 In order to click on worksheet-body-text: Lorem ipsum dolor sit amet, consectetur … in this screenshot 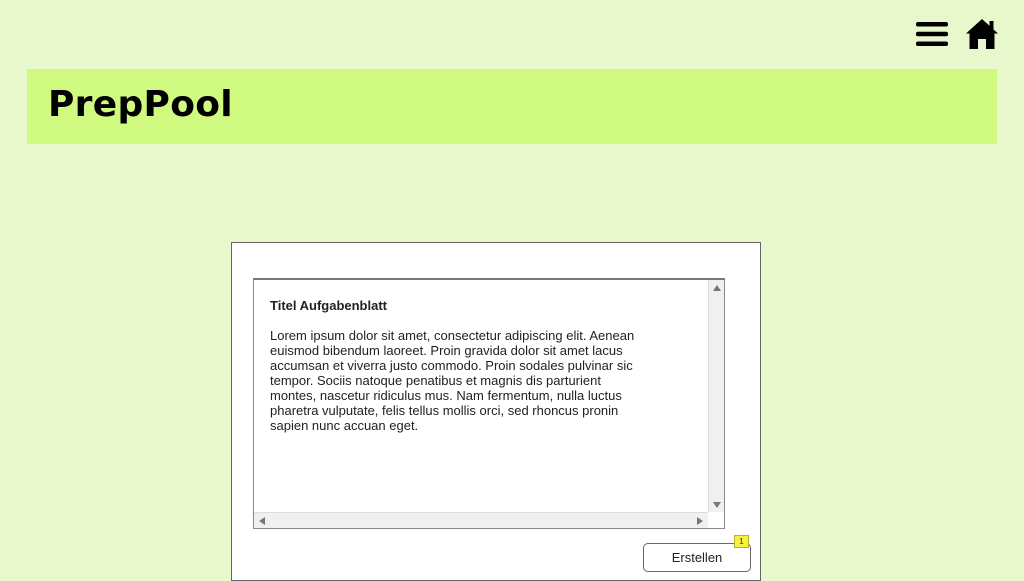, I will do `click(452, 380)`.